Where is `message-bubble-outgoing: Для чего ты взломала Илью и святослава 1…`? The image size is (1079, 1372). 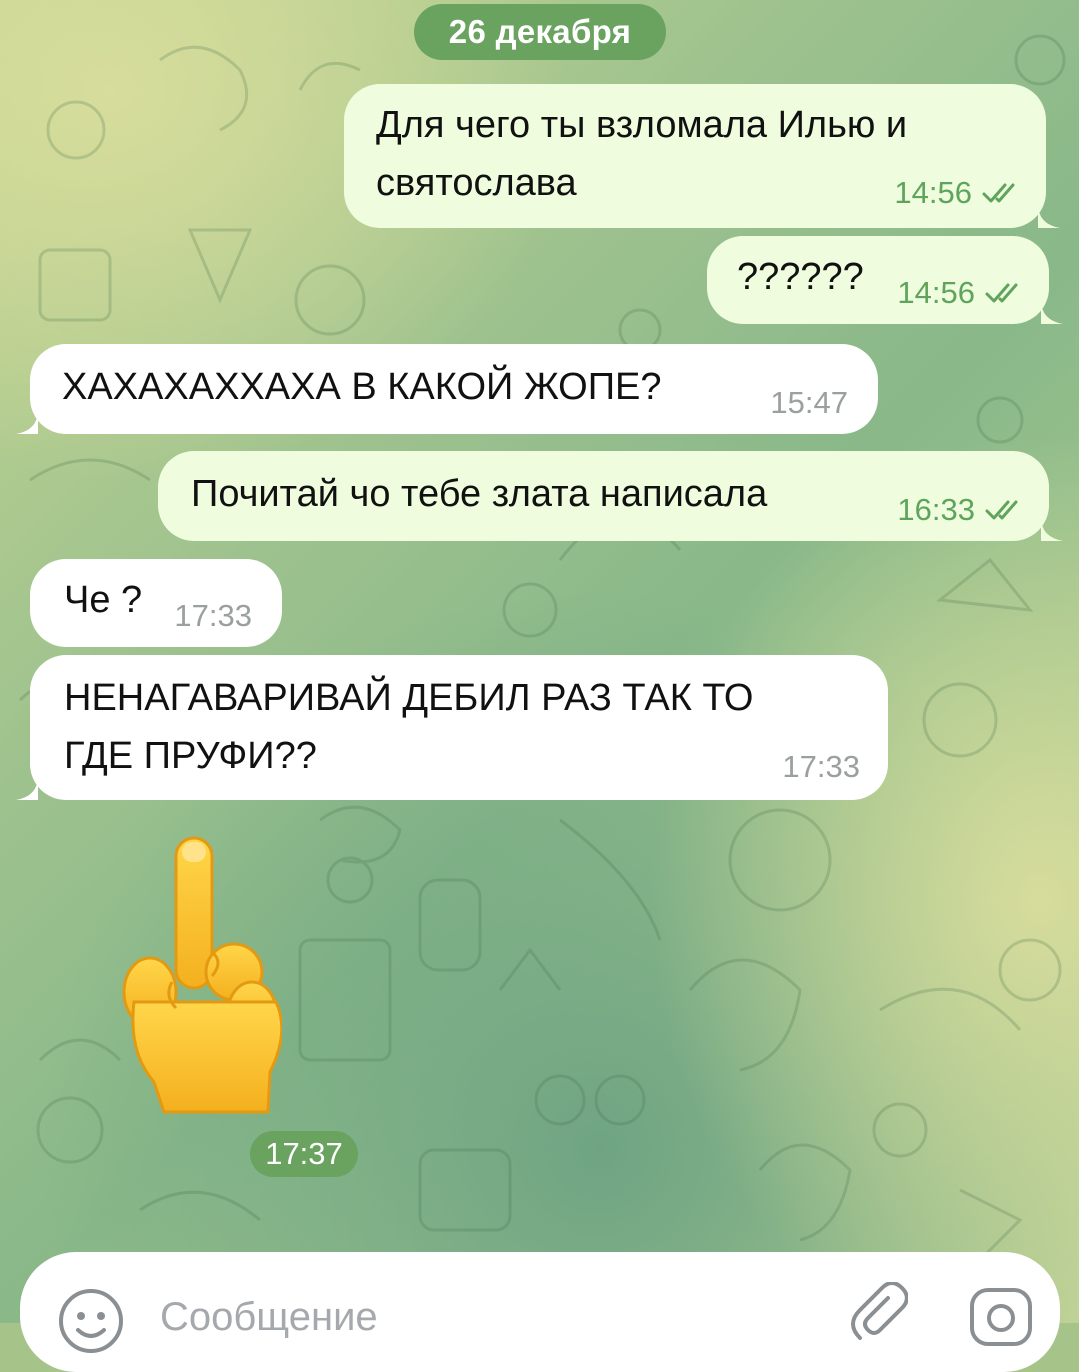 message-bubble-outgoing: Для чего ты взломала Илью и святослава 1… is located at coordinates (702, 156).